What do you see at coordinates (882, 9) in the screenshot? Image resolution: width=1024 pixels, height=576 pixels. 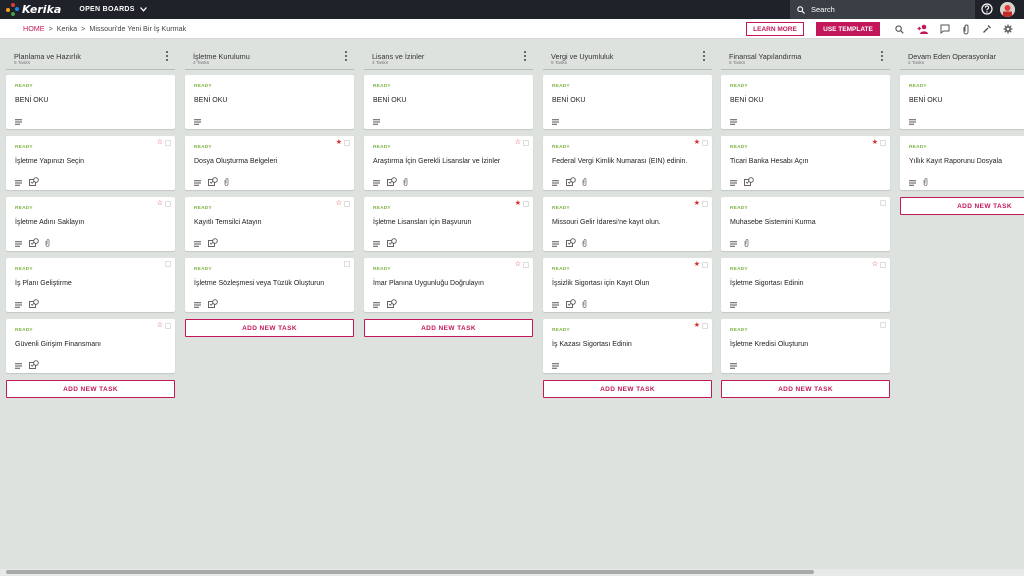 I see `search-input: Search` at bounding box center [882, 9].